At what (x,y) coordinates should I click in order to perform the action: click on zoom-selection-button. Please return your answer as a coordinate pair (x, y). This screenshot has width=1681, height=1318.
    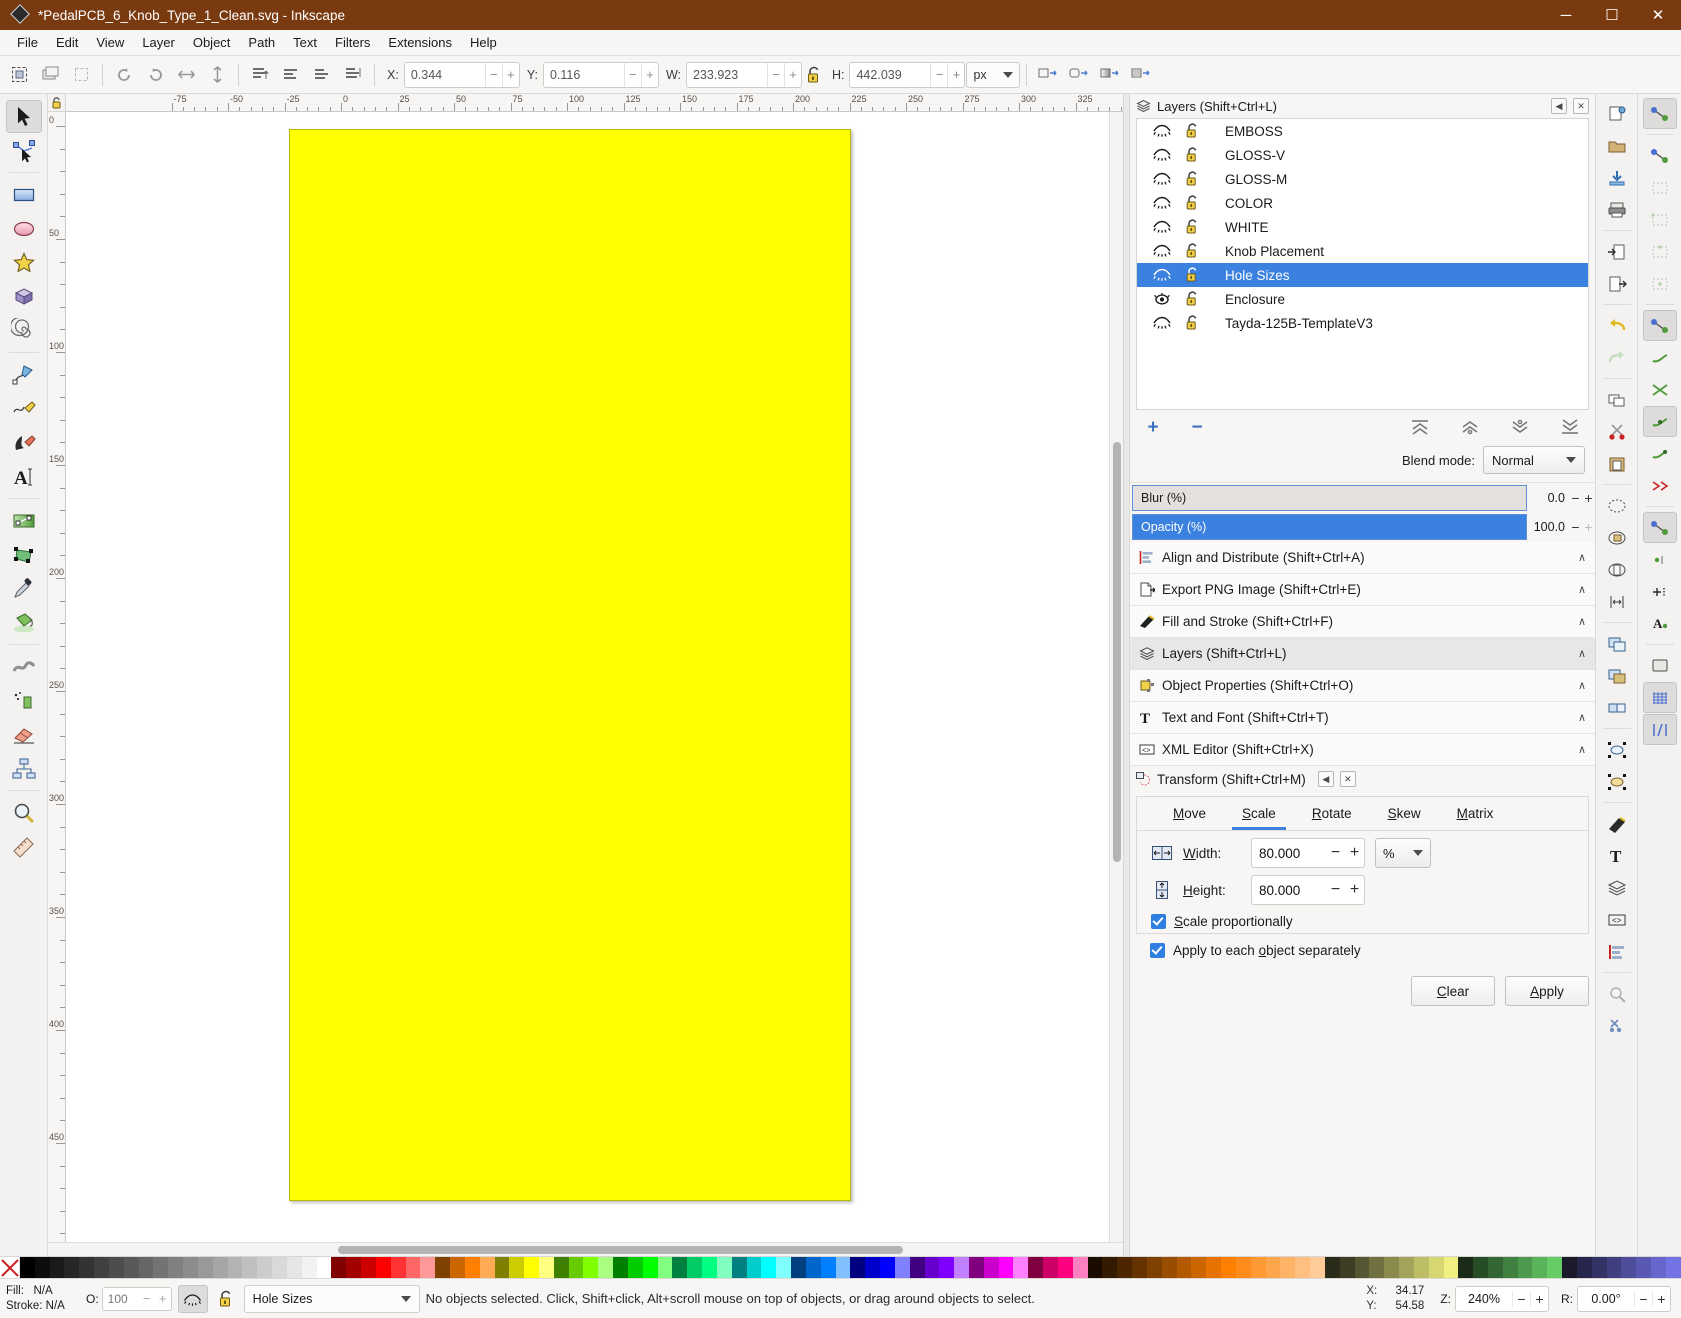
    Looking at the image, I should click on (1617, 505).